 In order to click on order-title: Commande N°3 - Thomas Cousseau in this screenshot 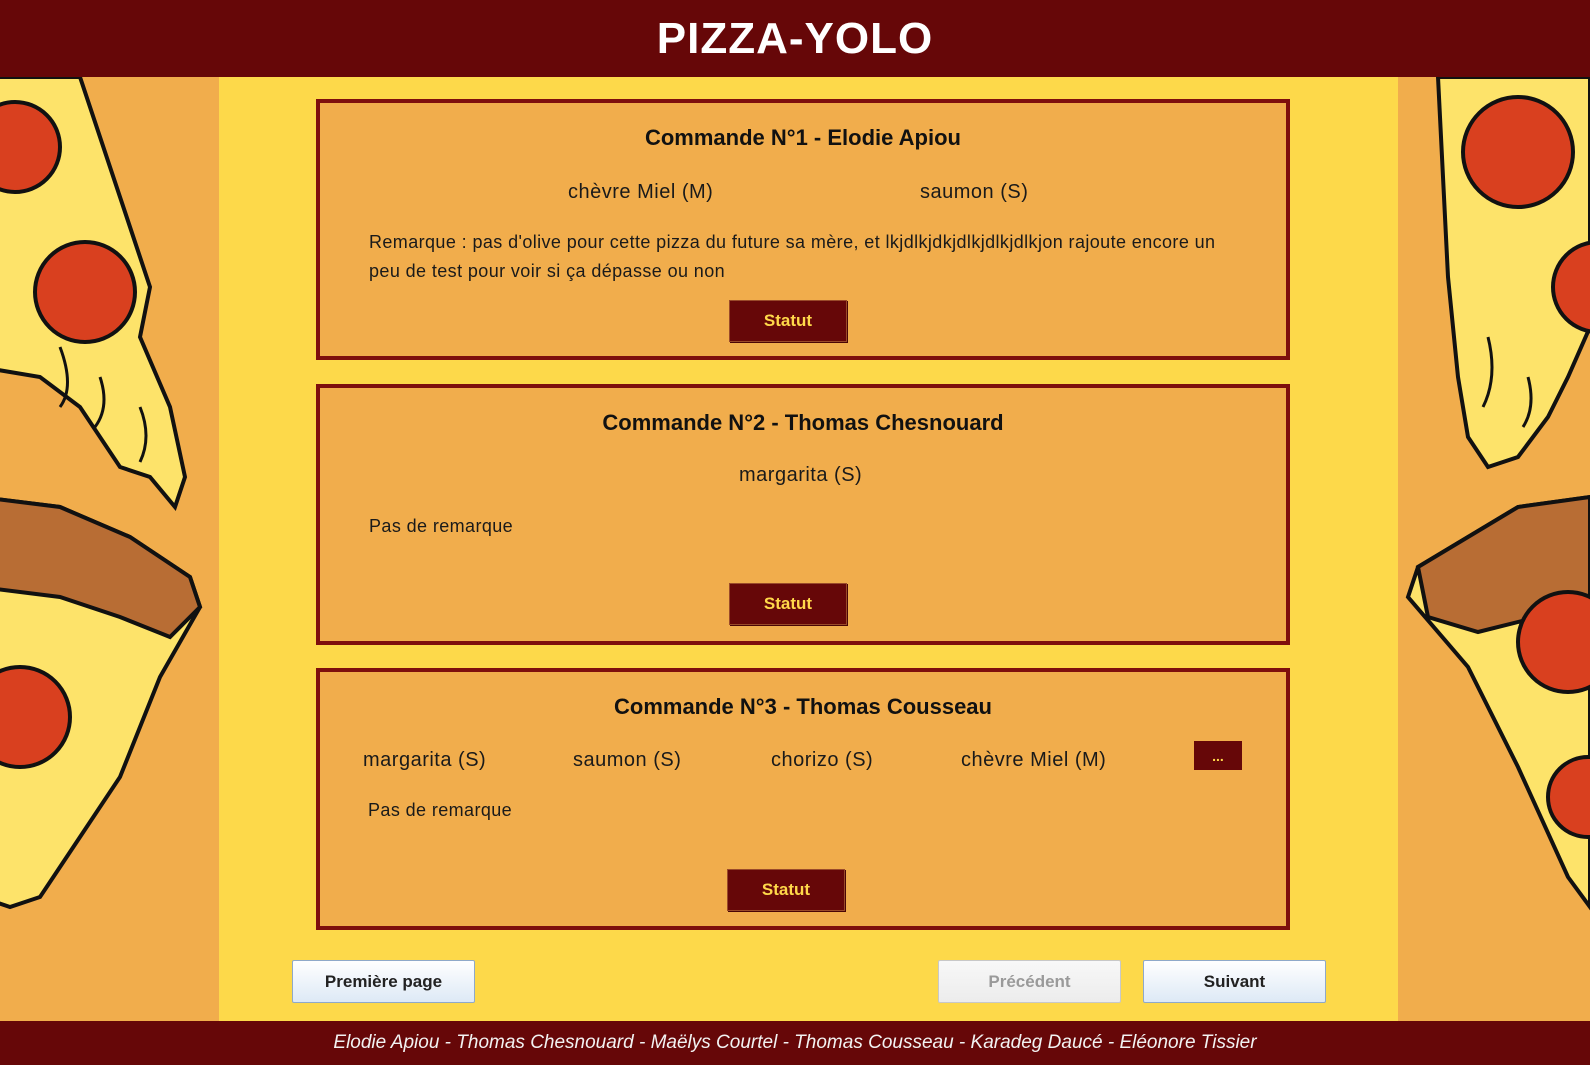, I will do `click(803, 706)`.